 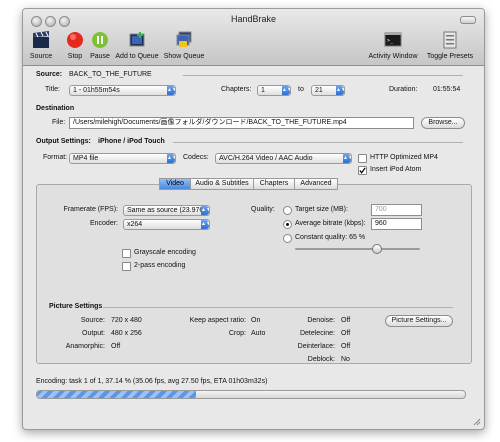 I want to click on picture-output-label: Output:, so click(x=93, y=333).